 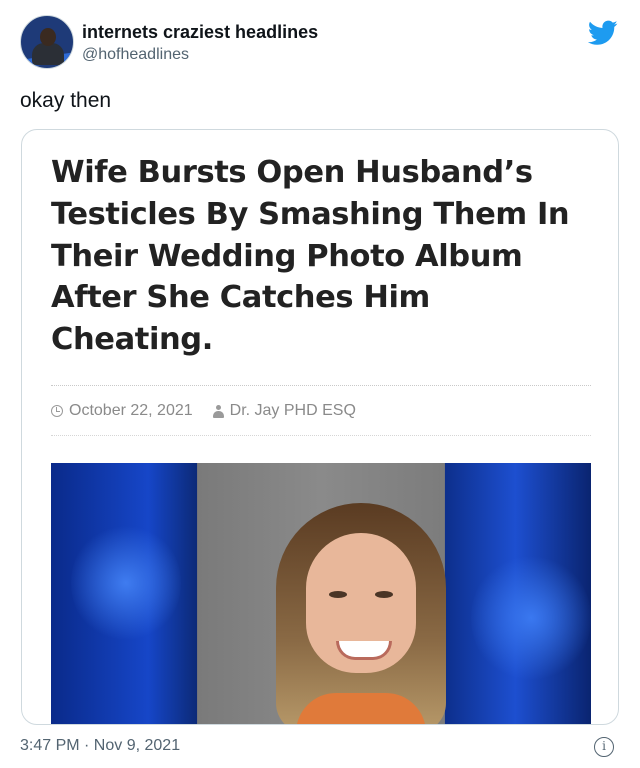 I want to click on avatar-body, so click(x=48, y=54).